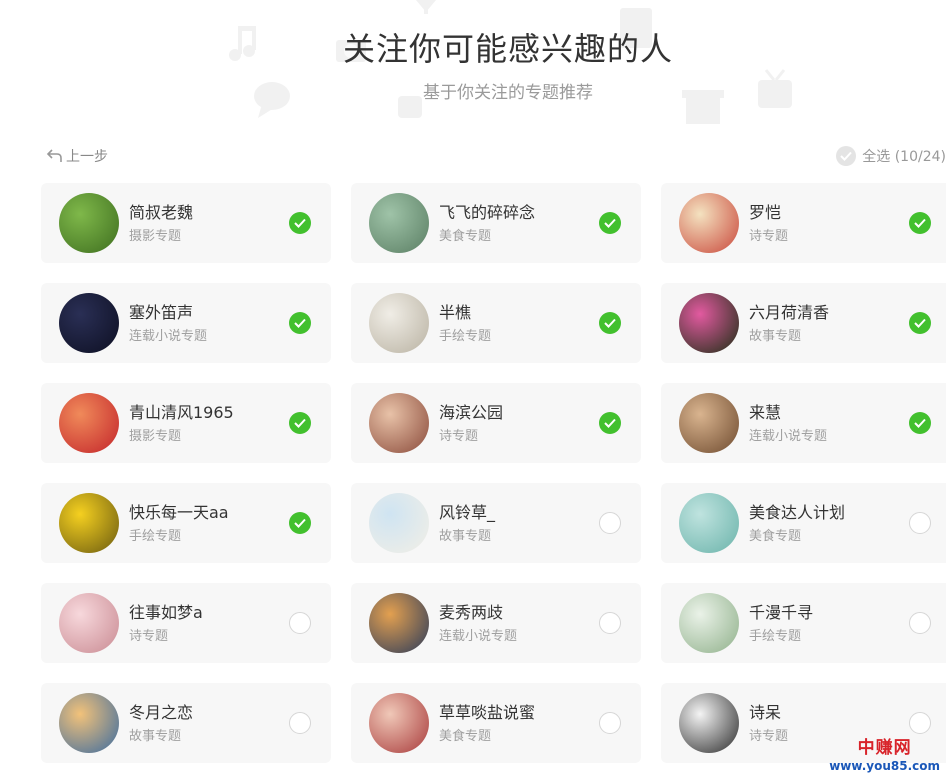 The height and width of the screenshot is (778, 946). What do you see at coordinates (496, 323) in the screenshot?
I see `user-card: 半樵 手绘专题` at bounding box center [496, 323].